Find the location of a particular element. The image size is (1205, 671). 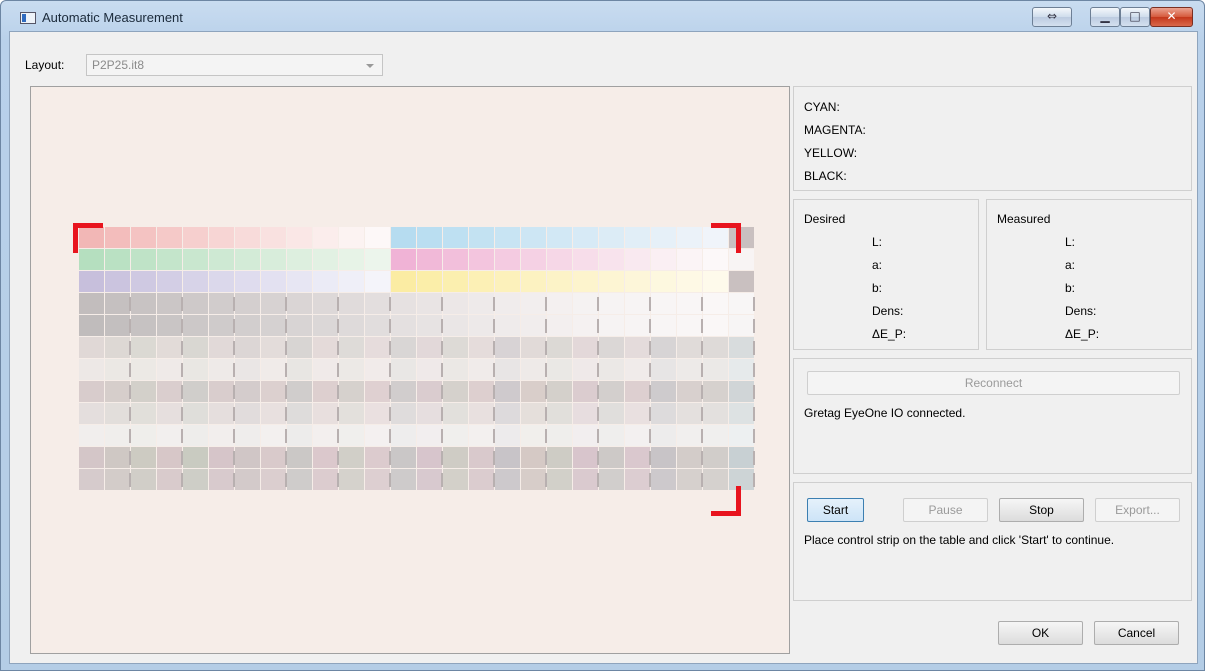

layout-select: P2P25.it8 is located at coordinates (234, 65).